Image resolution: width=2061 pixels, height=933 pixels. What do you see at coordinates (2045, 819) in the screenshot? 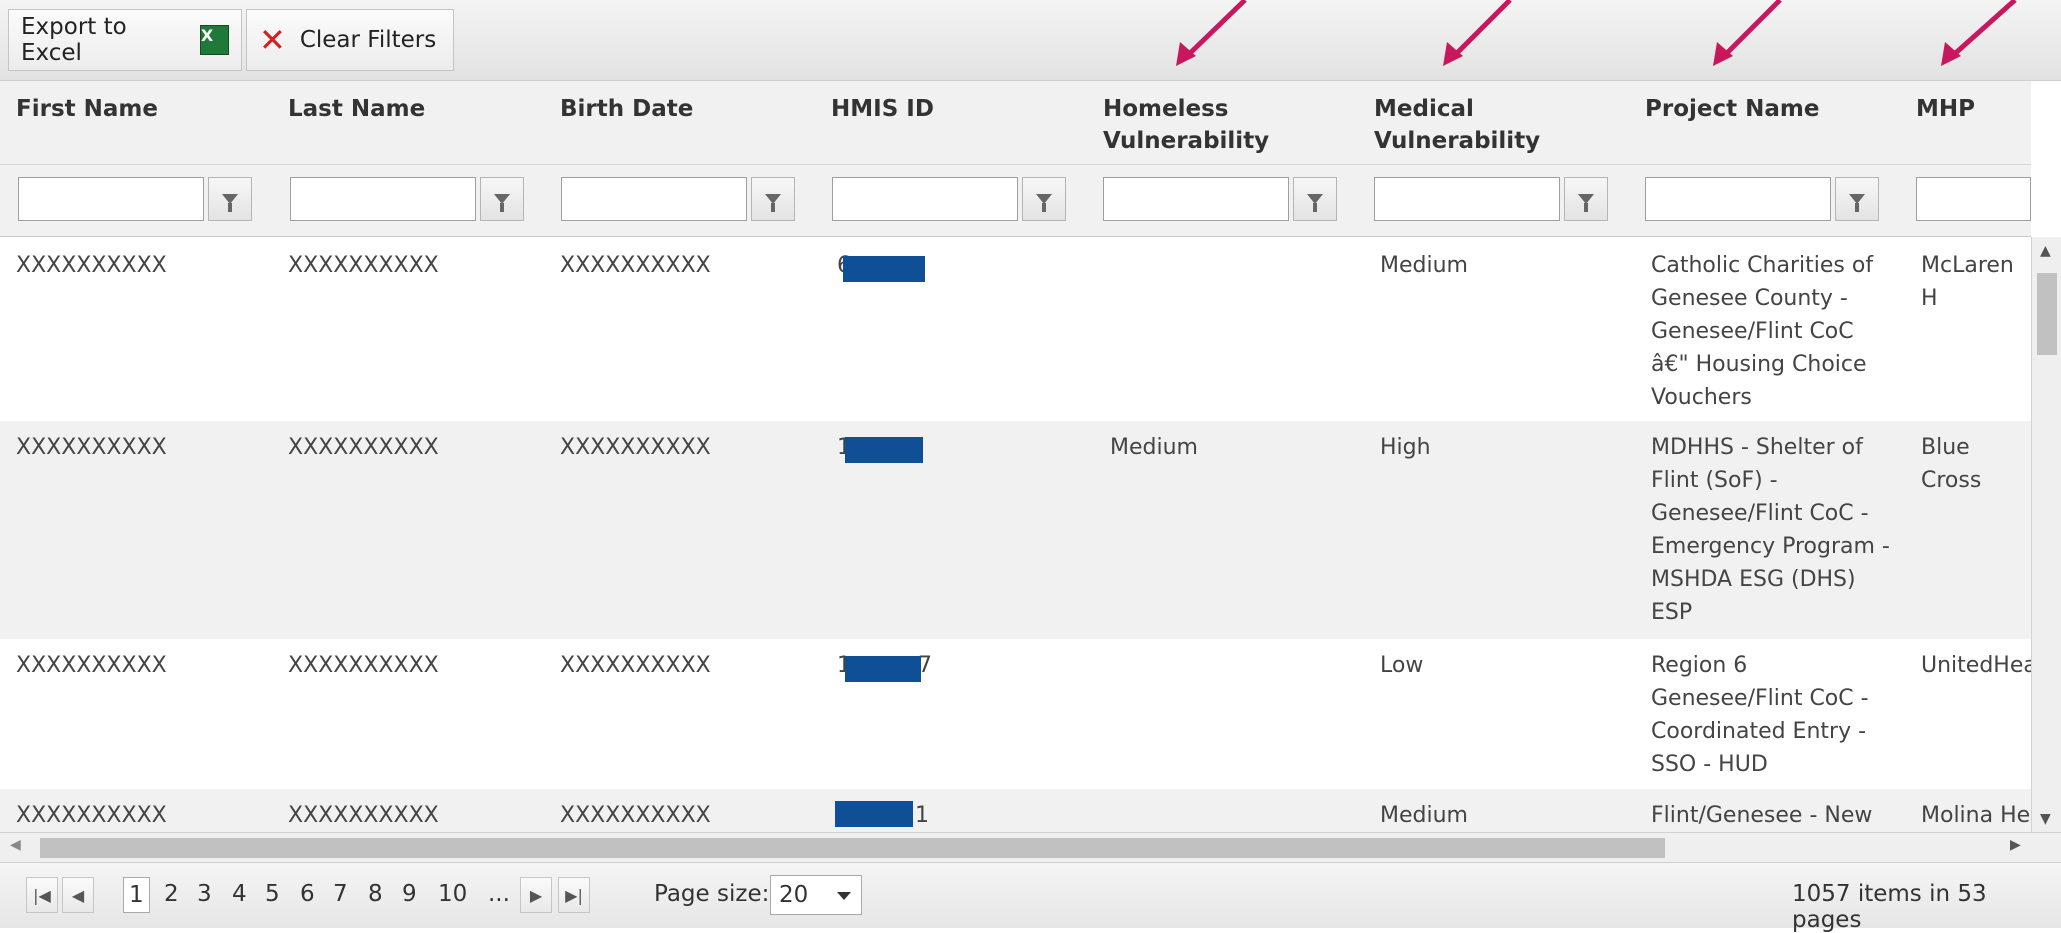
I see `scroll-down-arrow-icon: ▼` at bounding box center [2045, 819].